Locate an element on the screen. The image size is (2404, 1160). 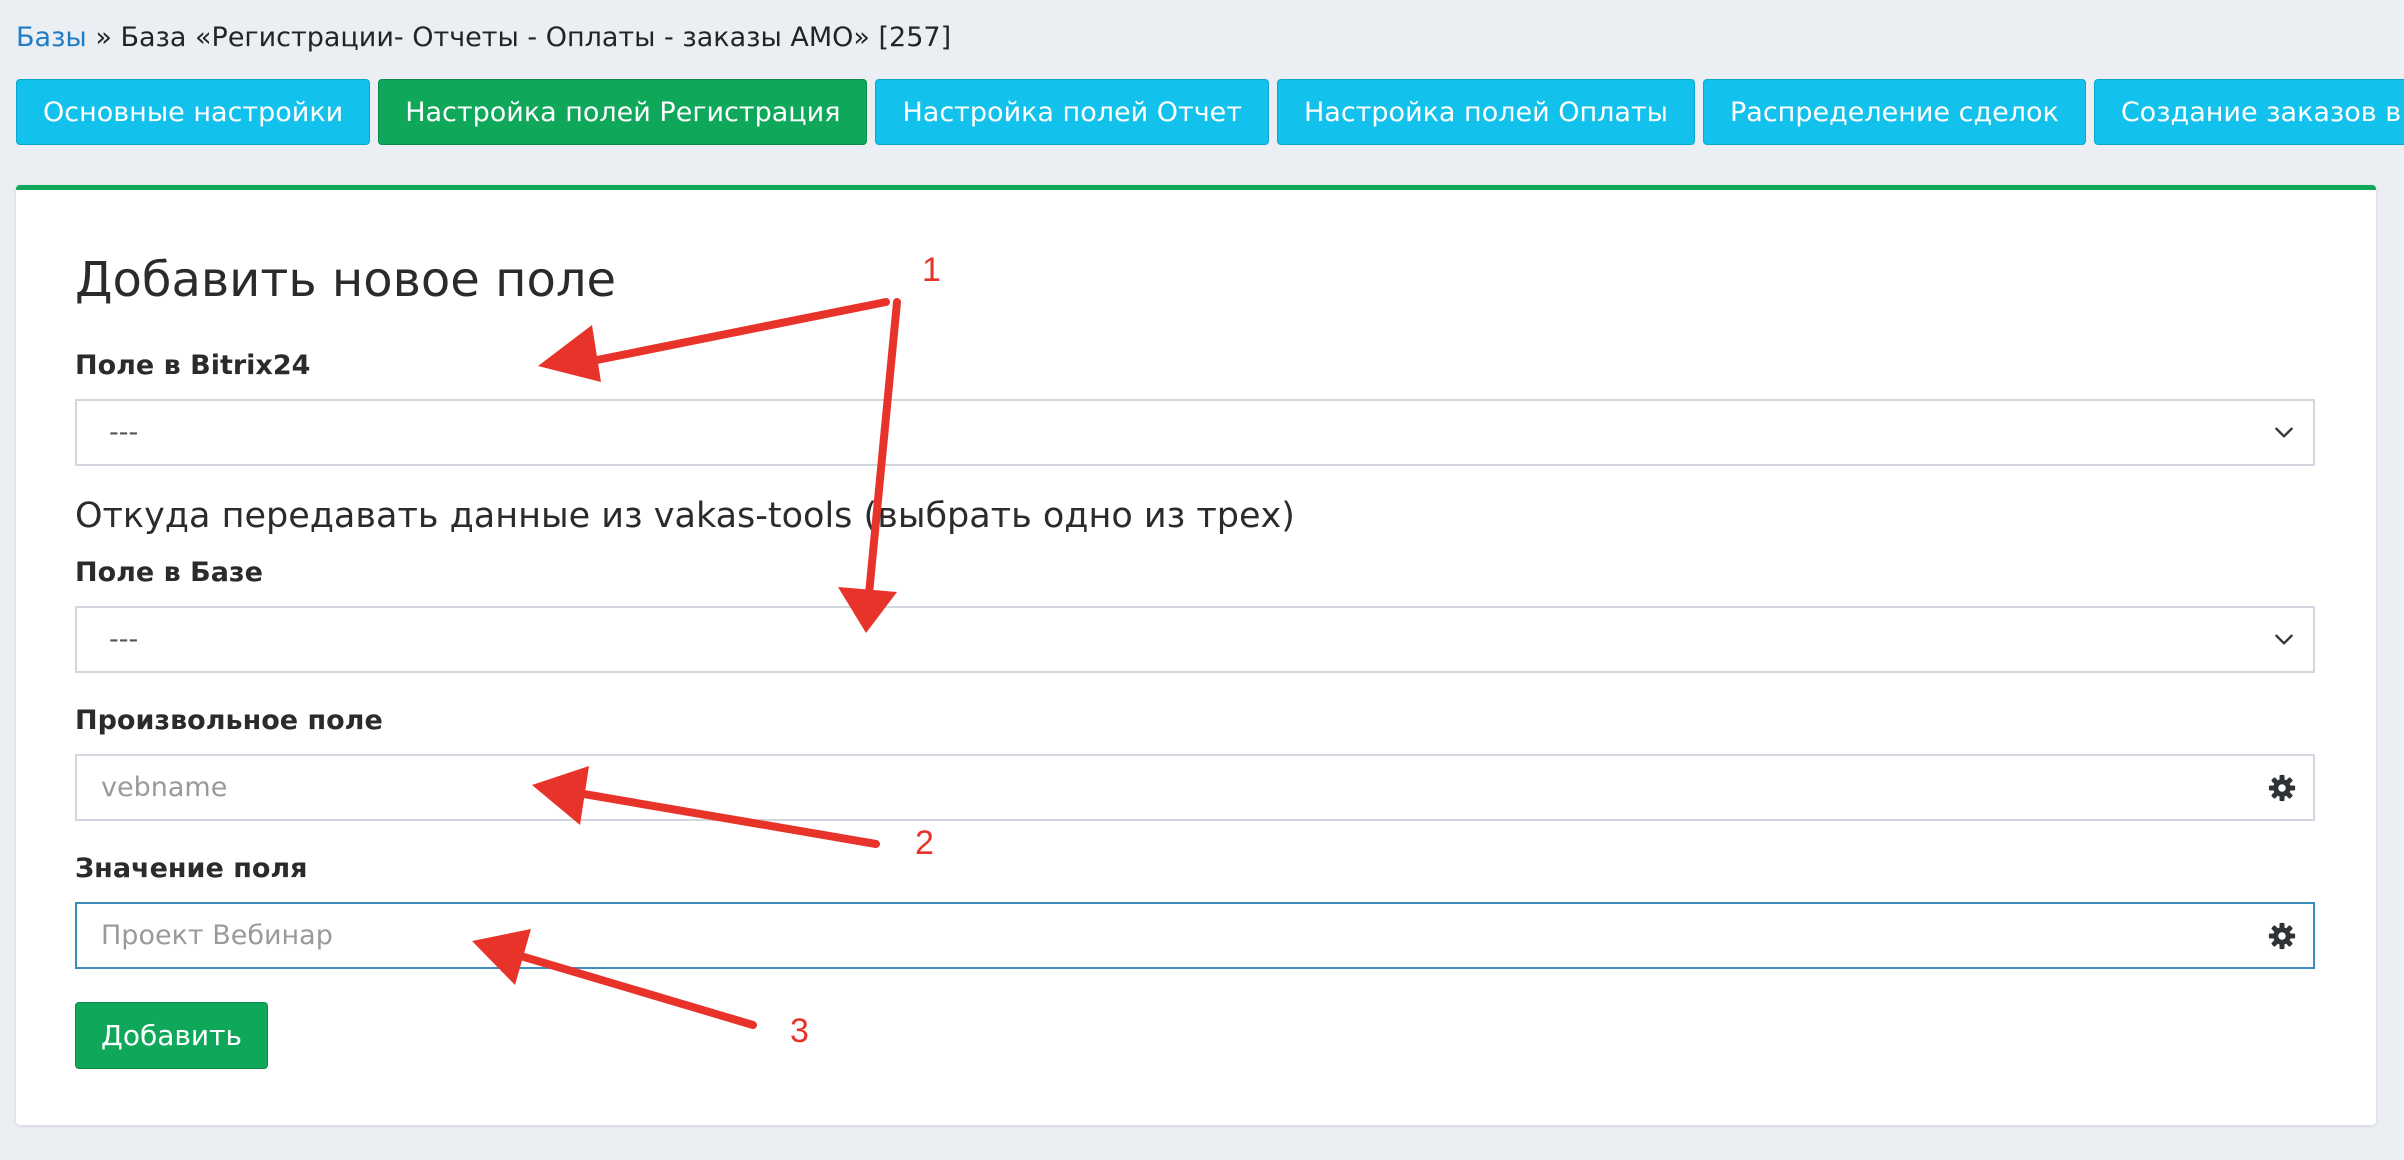
base-field-select: --- is located at coordinates (1195, 639).